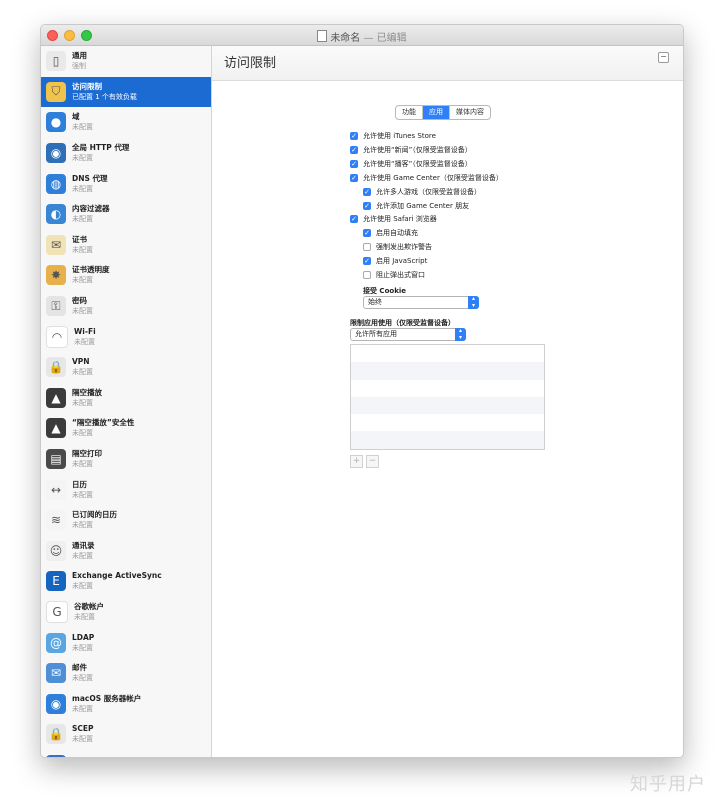 The image size is (720, 807). I want to click on sidebar-item: ⚿ 密码 未配置, so click(126, 306).